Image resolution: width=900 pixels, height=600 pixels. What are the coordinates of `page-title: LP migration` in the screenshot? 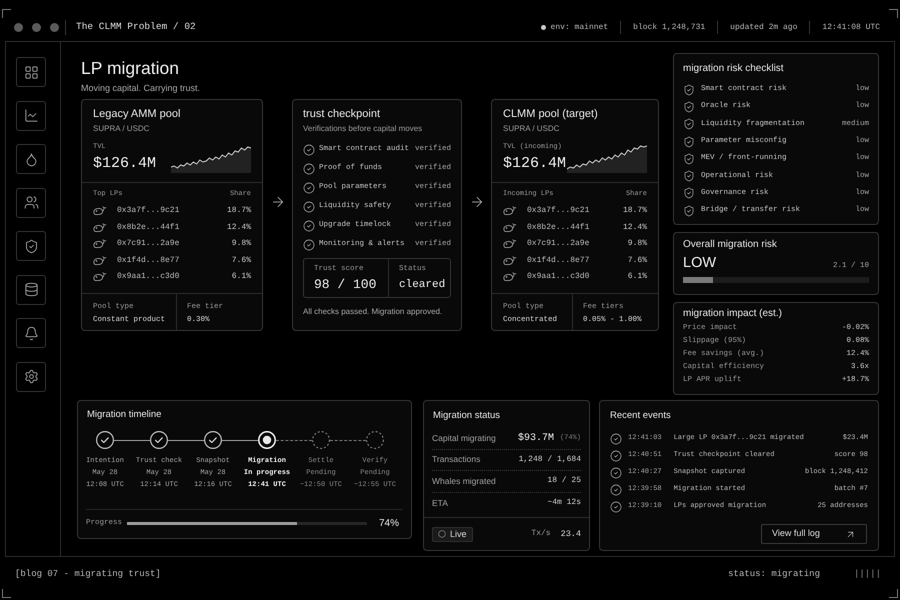 It's located at (130, 68).